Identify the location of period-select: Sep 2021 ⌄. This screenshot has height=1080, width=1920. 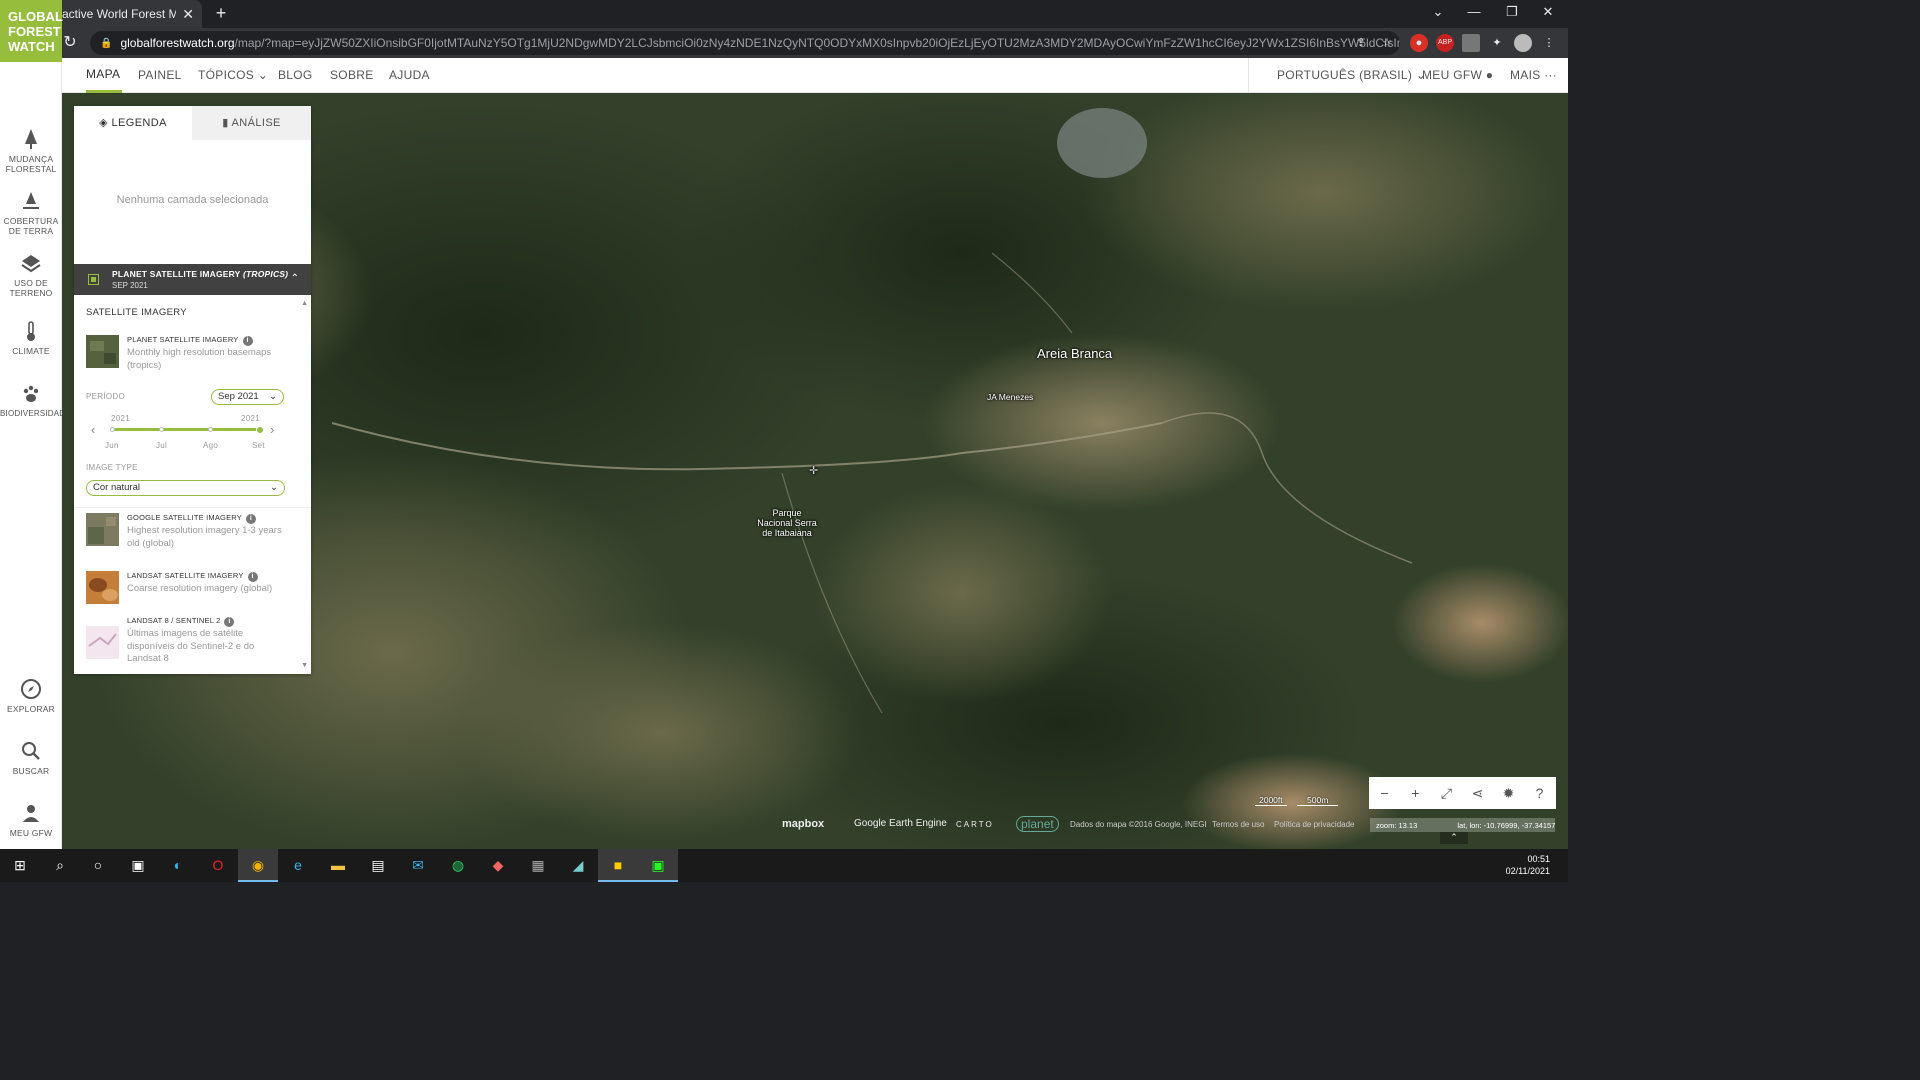
(247, 397).